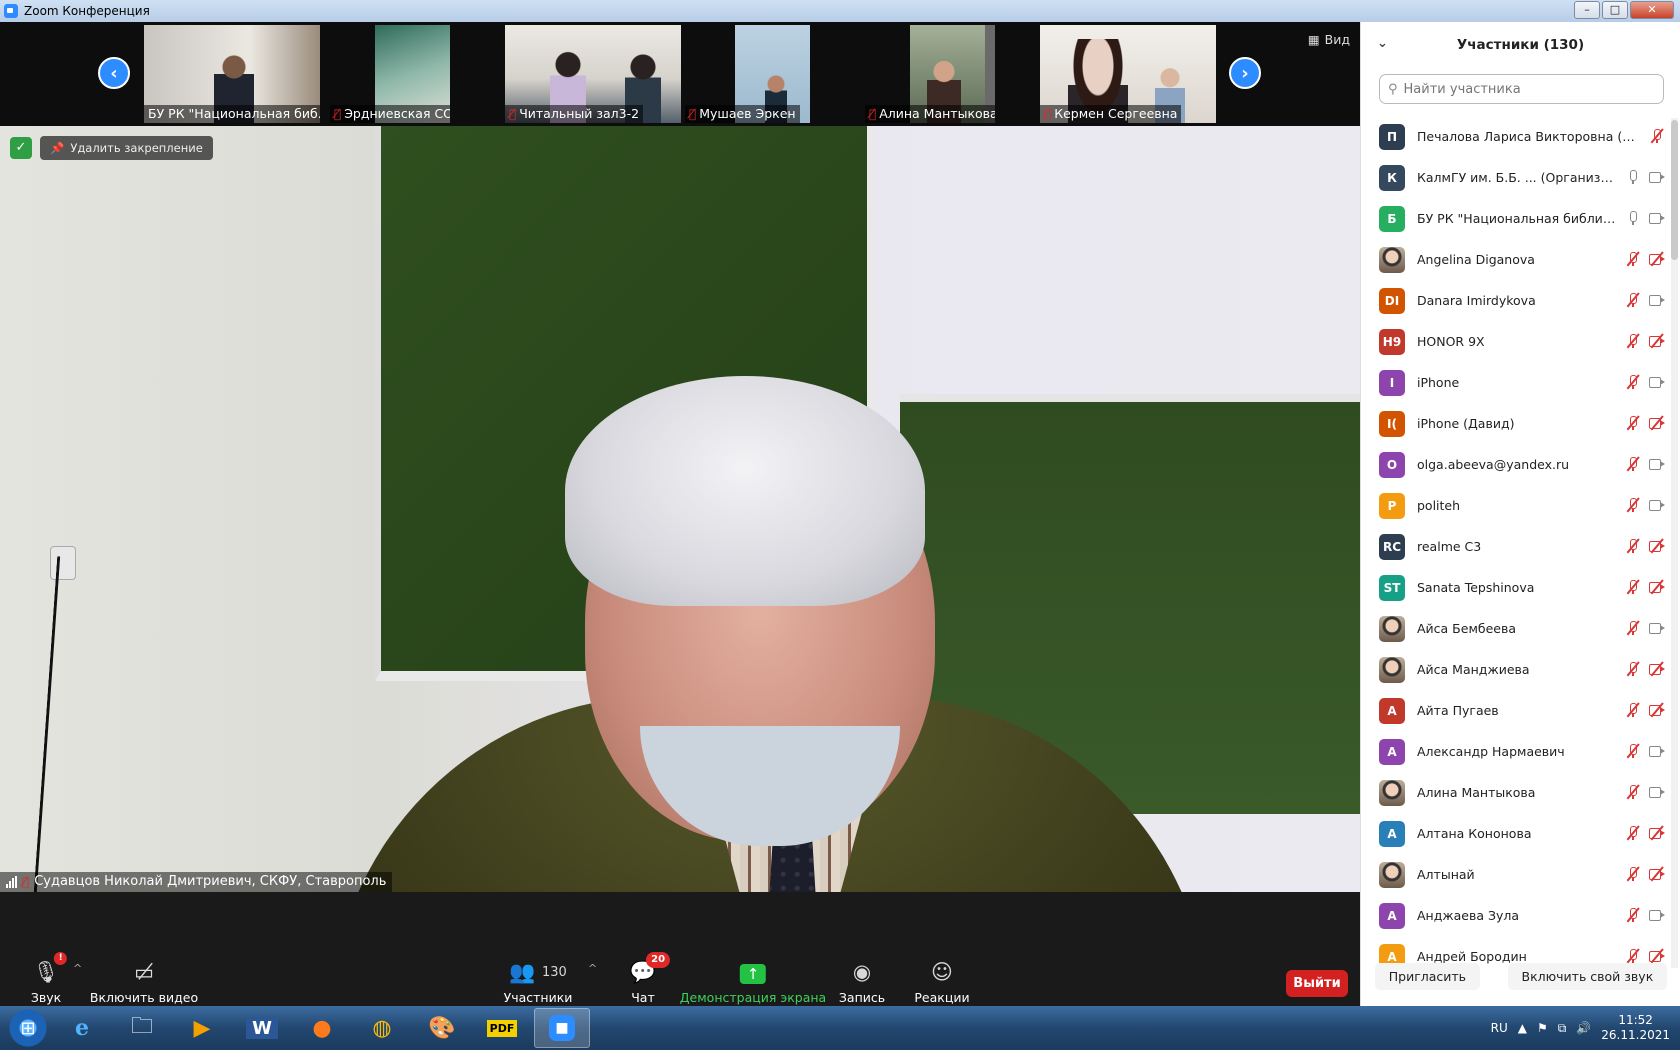 The height and width of the screenshot is (1050, 1680). Describe the element at coordinates (390, 74) in the screenshot. I see `video-thumbnail: 🎙̸ Эрдниевская СОШ` at that location.